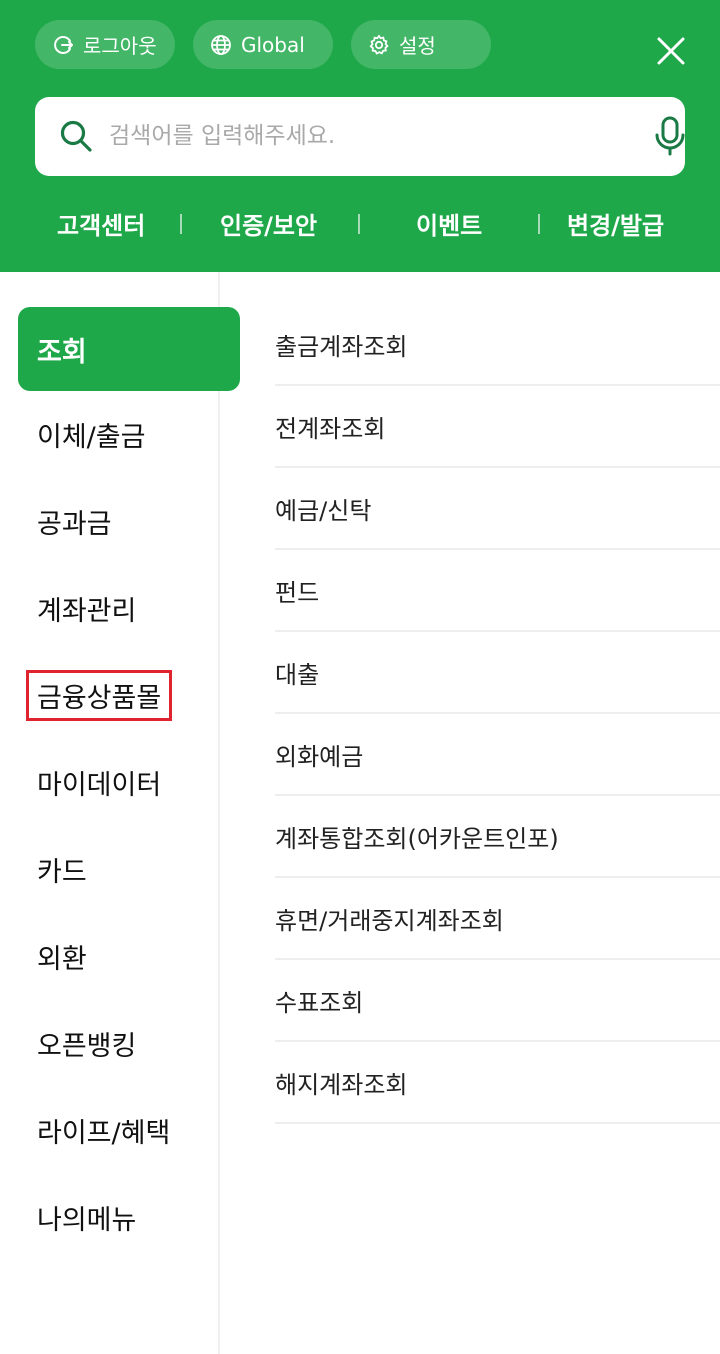 The height and width of the screenshot is (1354, 720). I want to click on sidebar-item-foreign-exchange: 외환, so click(129, 956).